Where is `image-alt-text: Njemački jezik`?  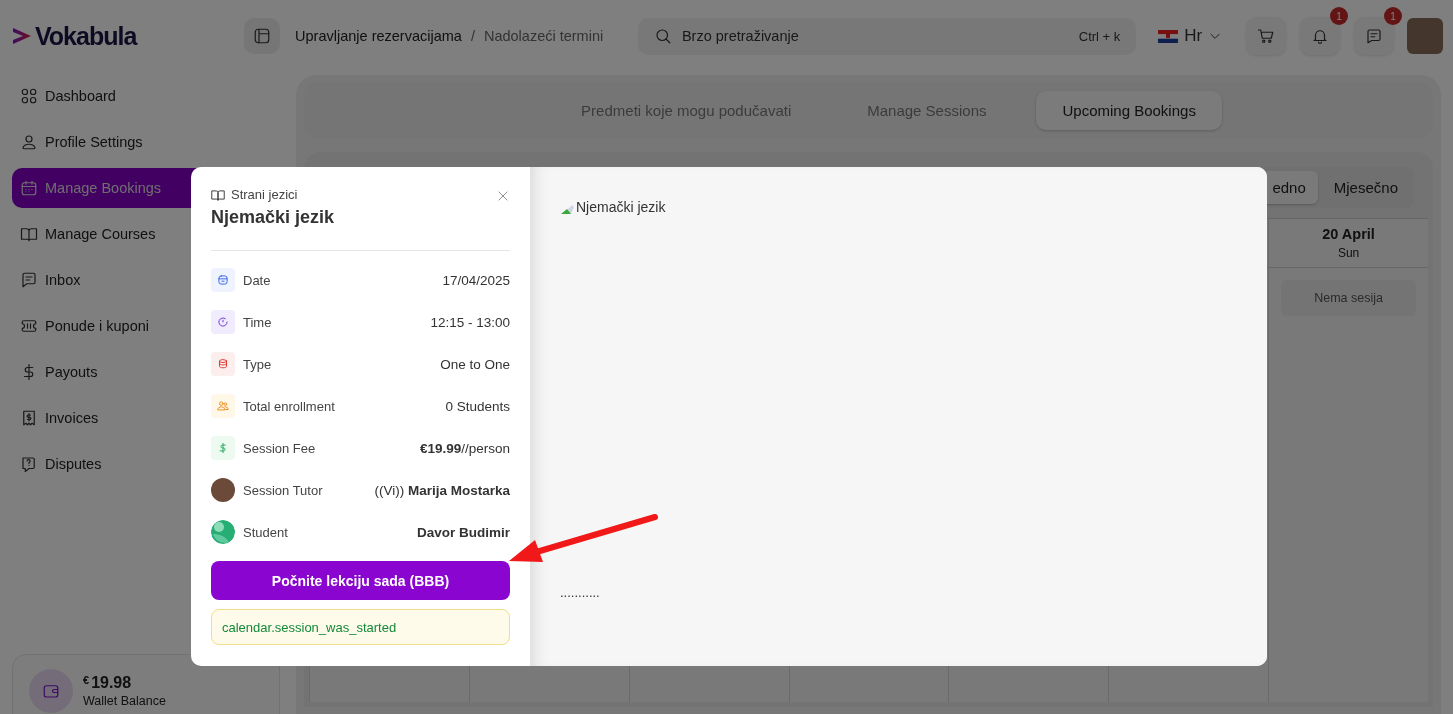 image-alt-text: Njemački jezik is located at coordinates (621, 207).